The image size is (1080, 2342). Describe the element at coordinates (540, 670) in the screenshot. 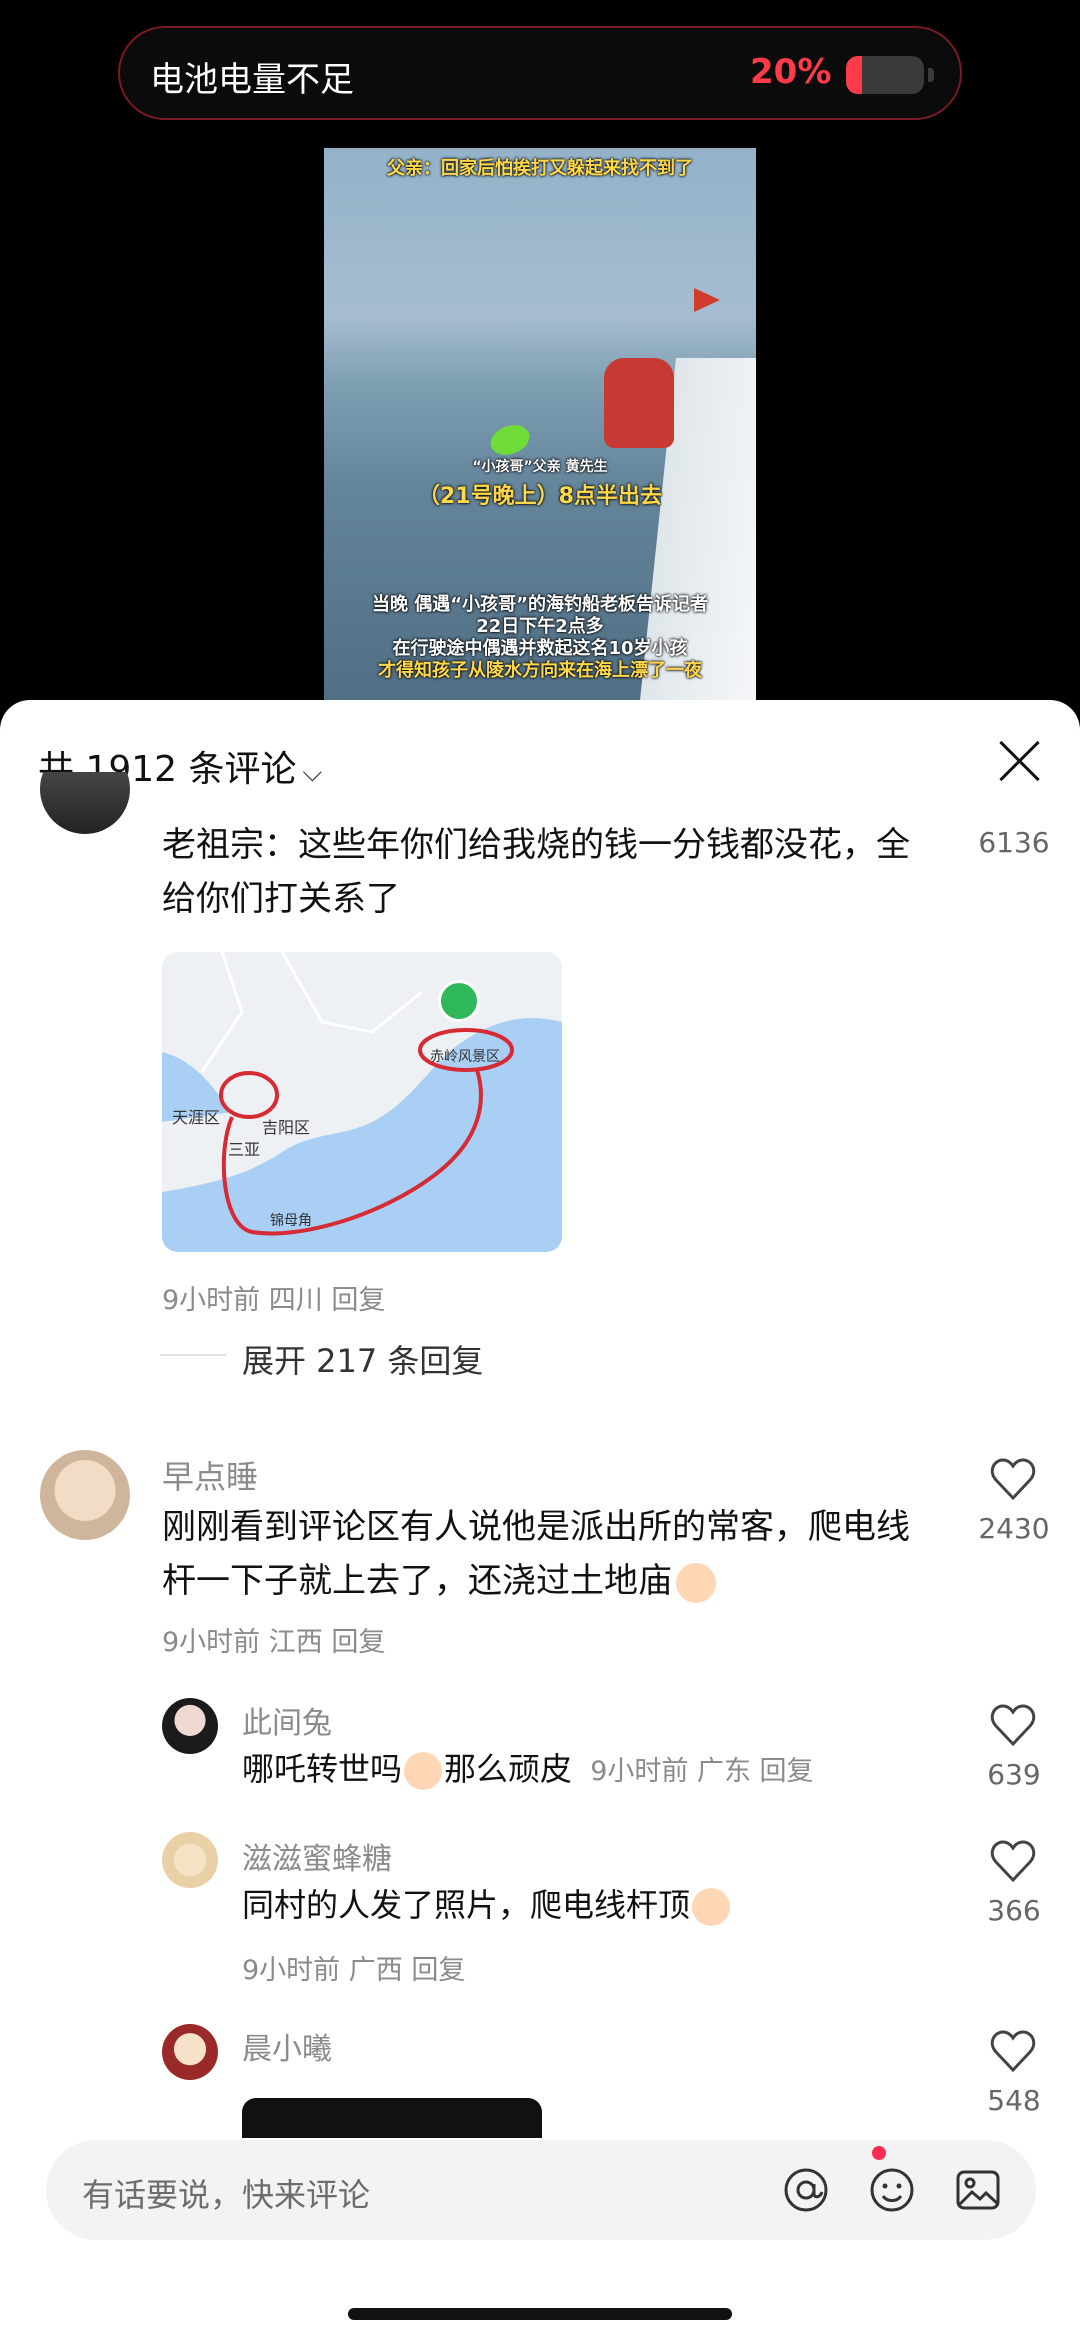

I see `video-caption-line4: 才得知孩子从陵水方向来在海上漂了一夜` at that location.